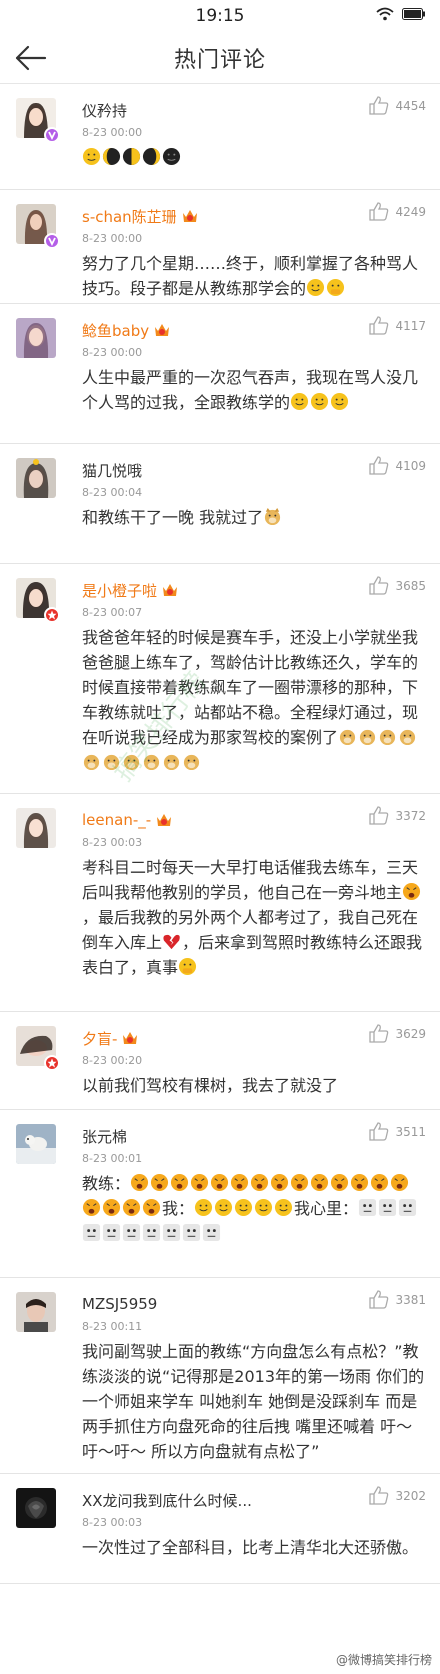  I want to click on comment-author: s-chan陈芷珊, so click(129, 216).